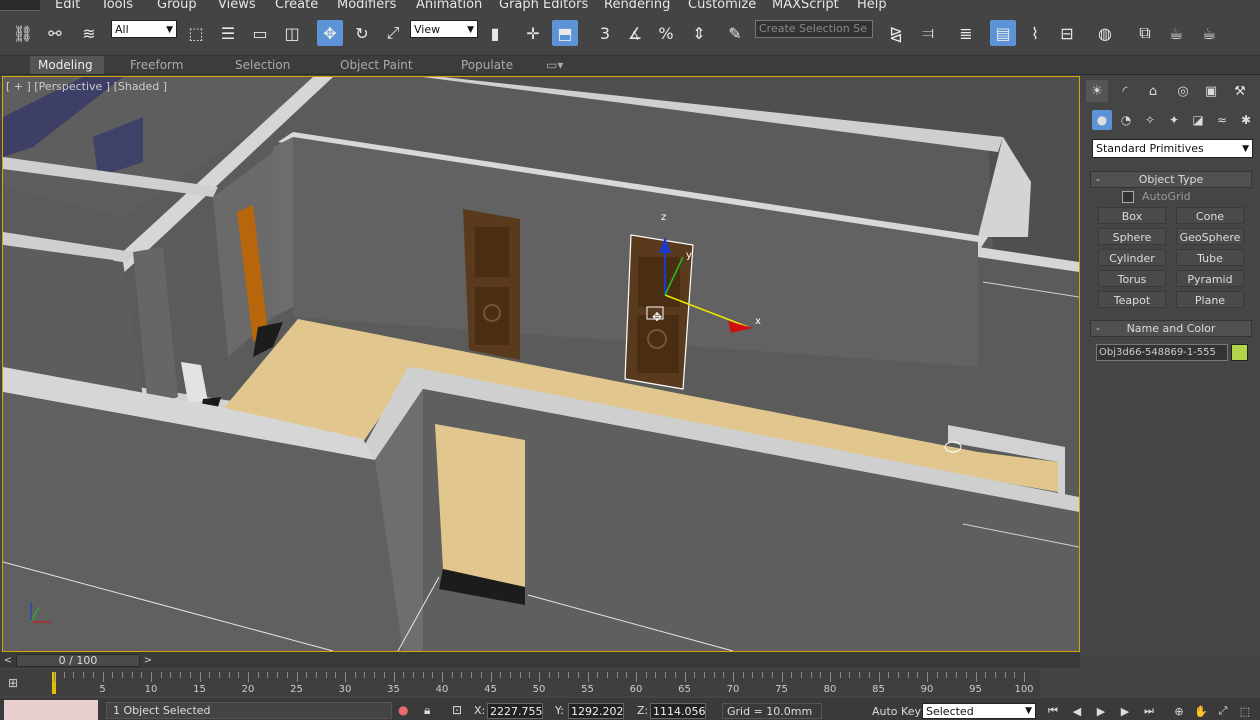  I want to click on y-coordinate-field: 1292.202m, so click(596, 711).